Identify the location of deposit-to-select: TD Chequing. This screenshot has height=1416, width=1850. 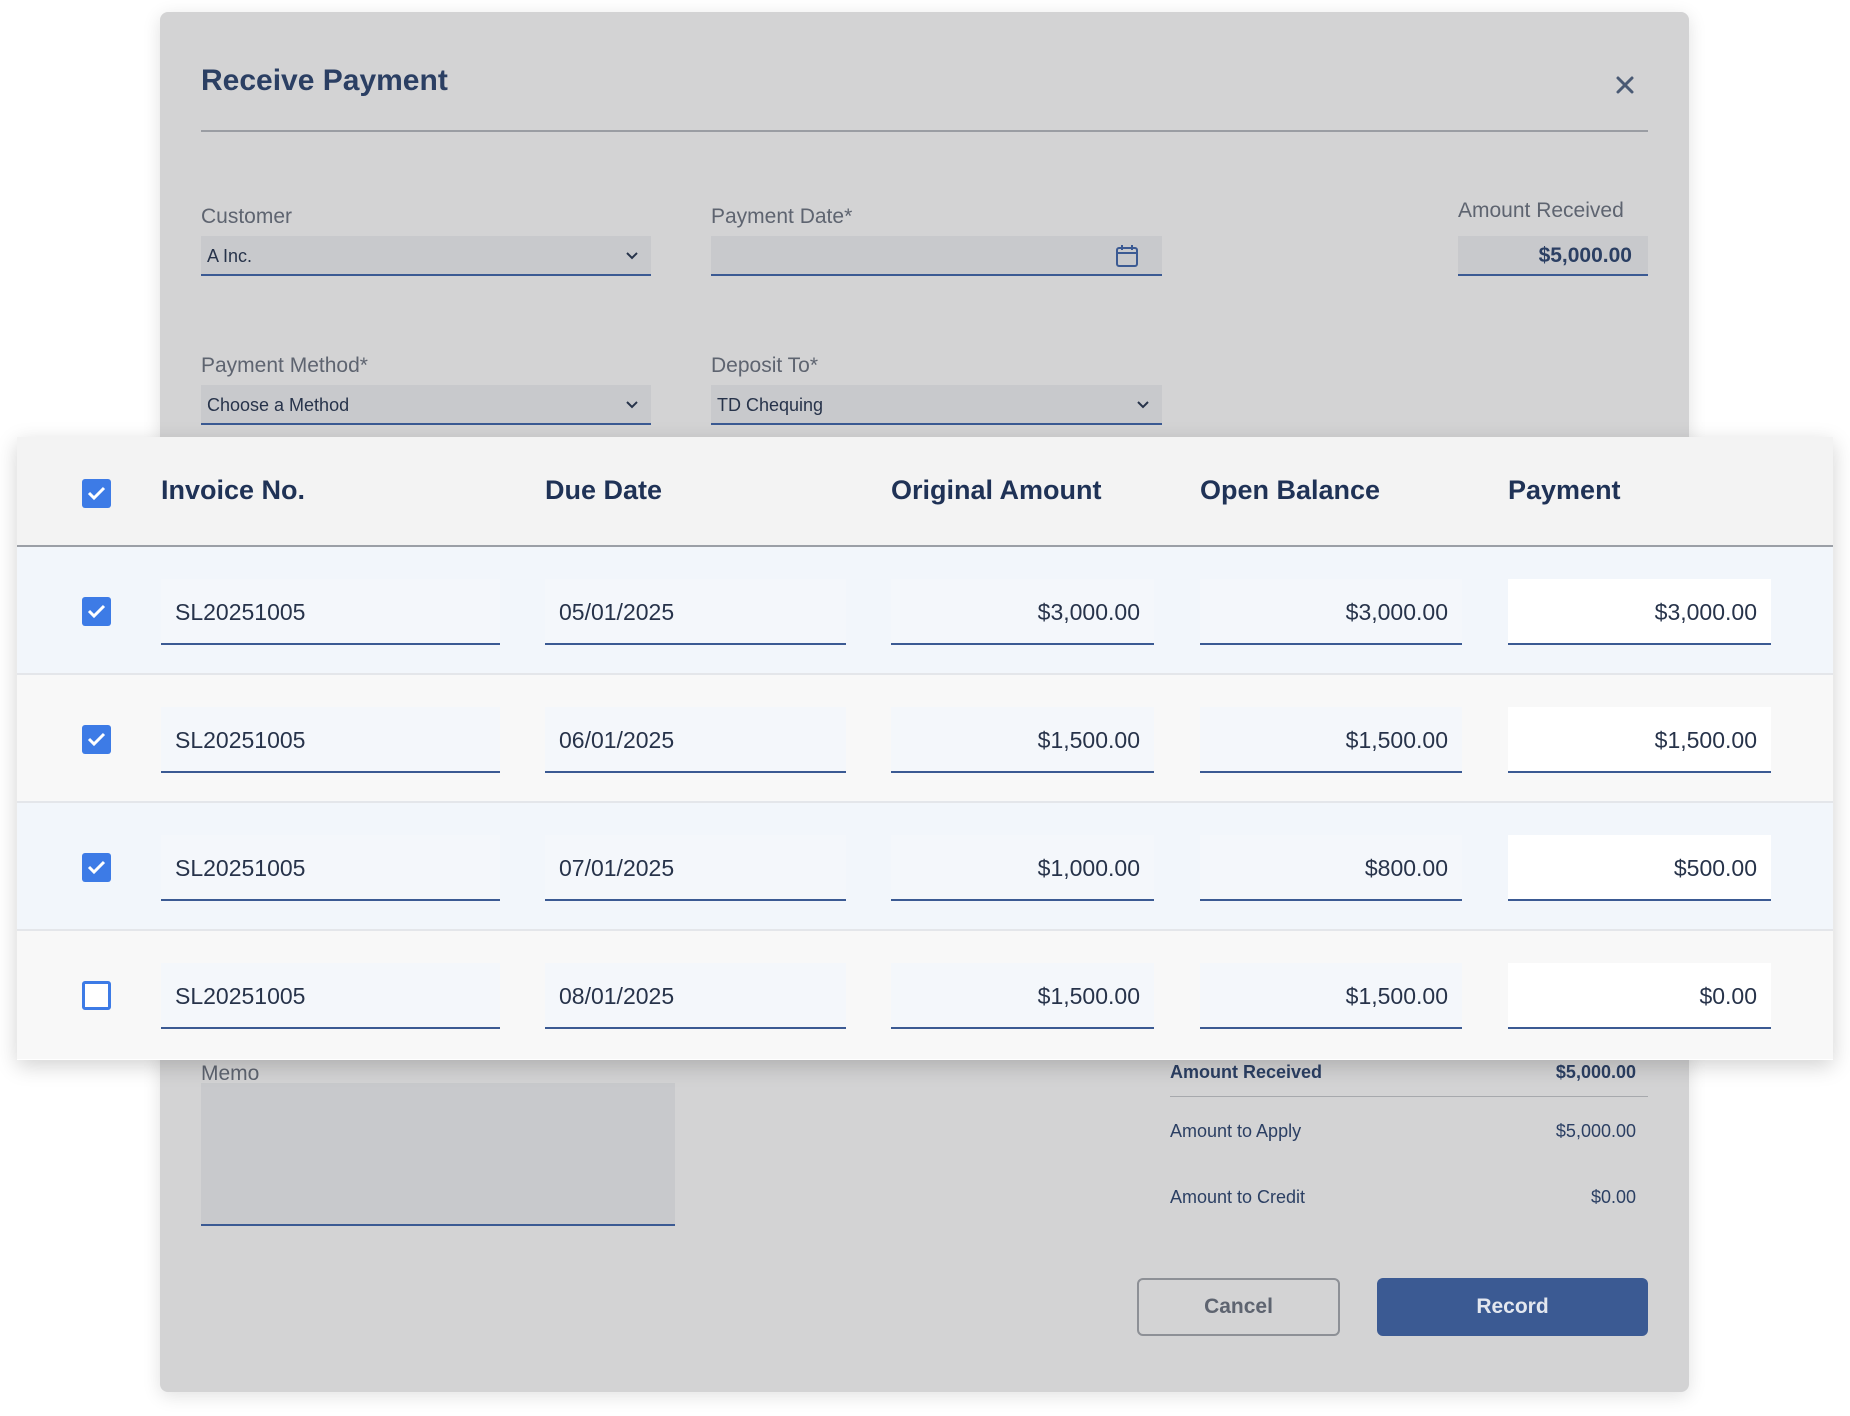
(936, 405).